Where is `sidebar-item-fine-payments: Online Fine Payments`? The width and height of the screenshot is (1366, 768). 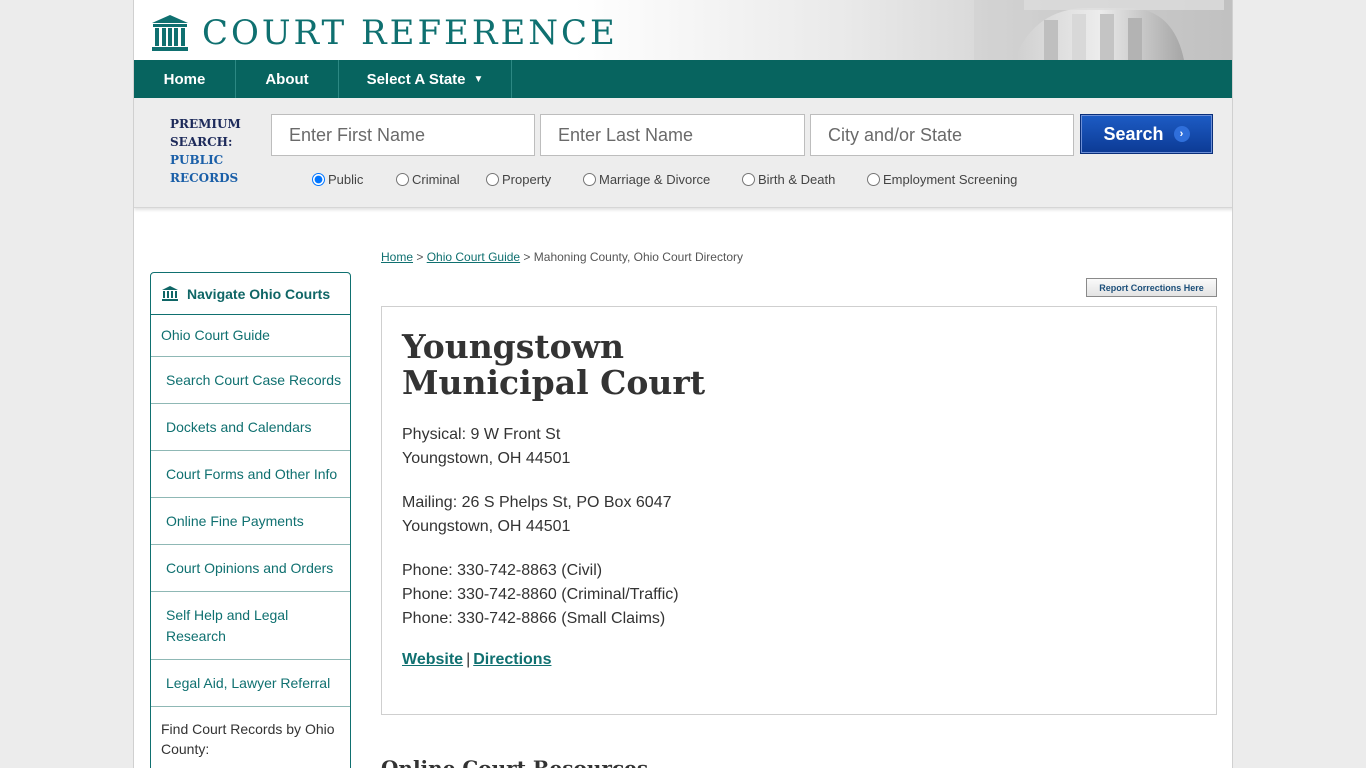
sidebar-item-fine-payments: Online Fine Payments is located at coordinates (250, 521).